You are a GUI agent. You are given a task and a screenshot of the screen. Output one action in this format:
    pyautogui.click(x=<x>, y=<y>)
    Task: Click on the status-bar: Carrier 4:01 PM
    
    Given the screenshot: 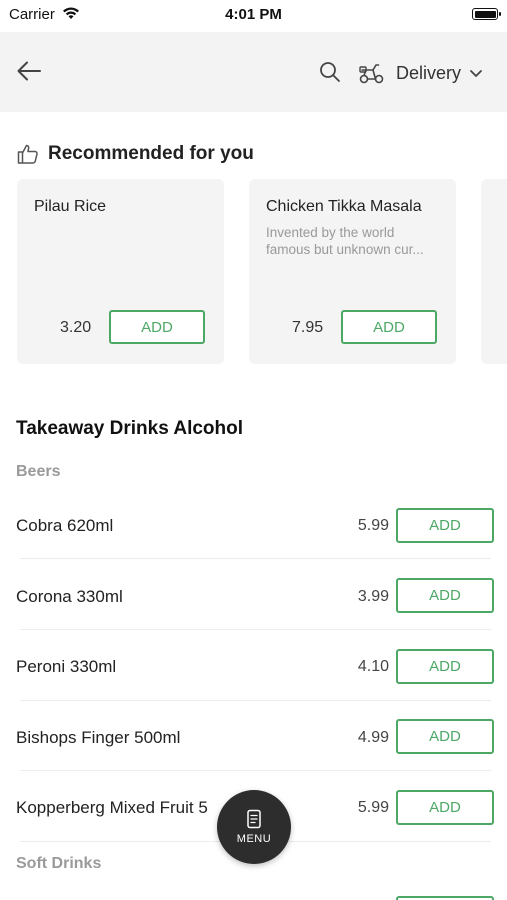 What is the action you would take?
    pyautogui.click(x=253, y=15)
    